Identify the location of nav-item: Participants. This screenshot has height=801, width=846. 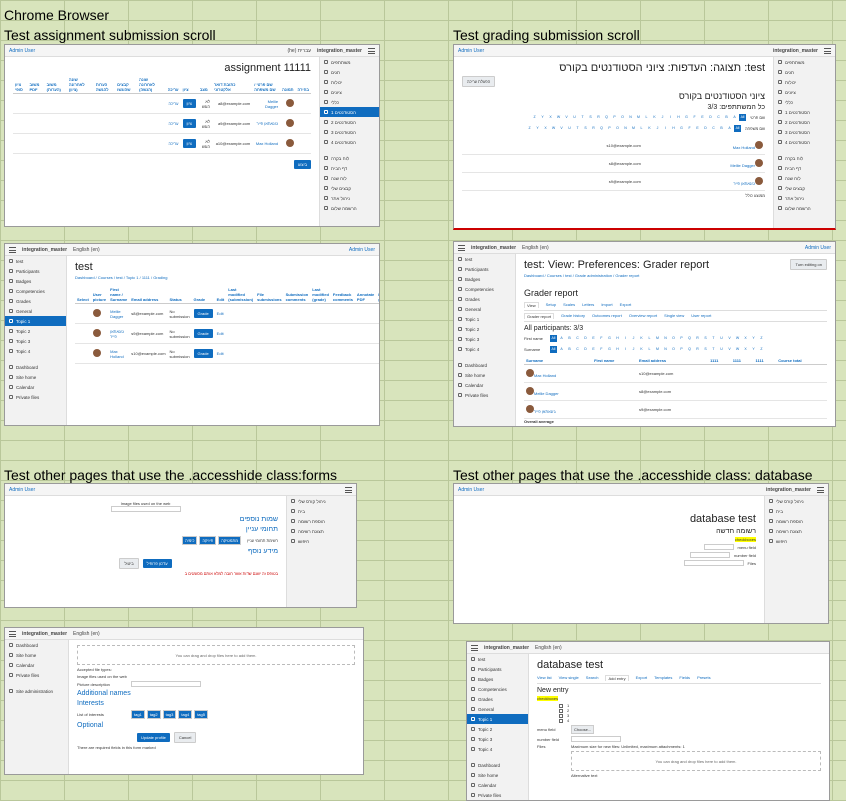
(497, 669).